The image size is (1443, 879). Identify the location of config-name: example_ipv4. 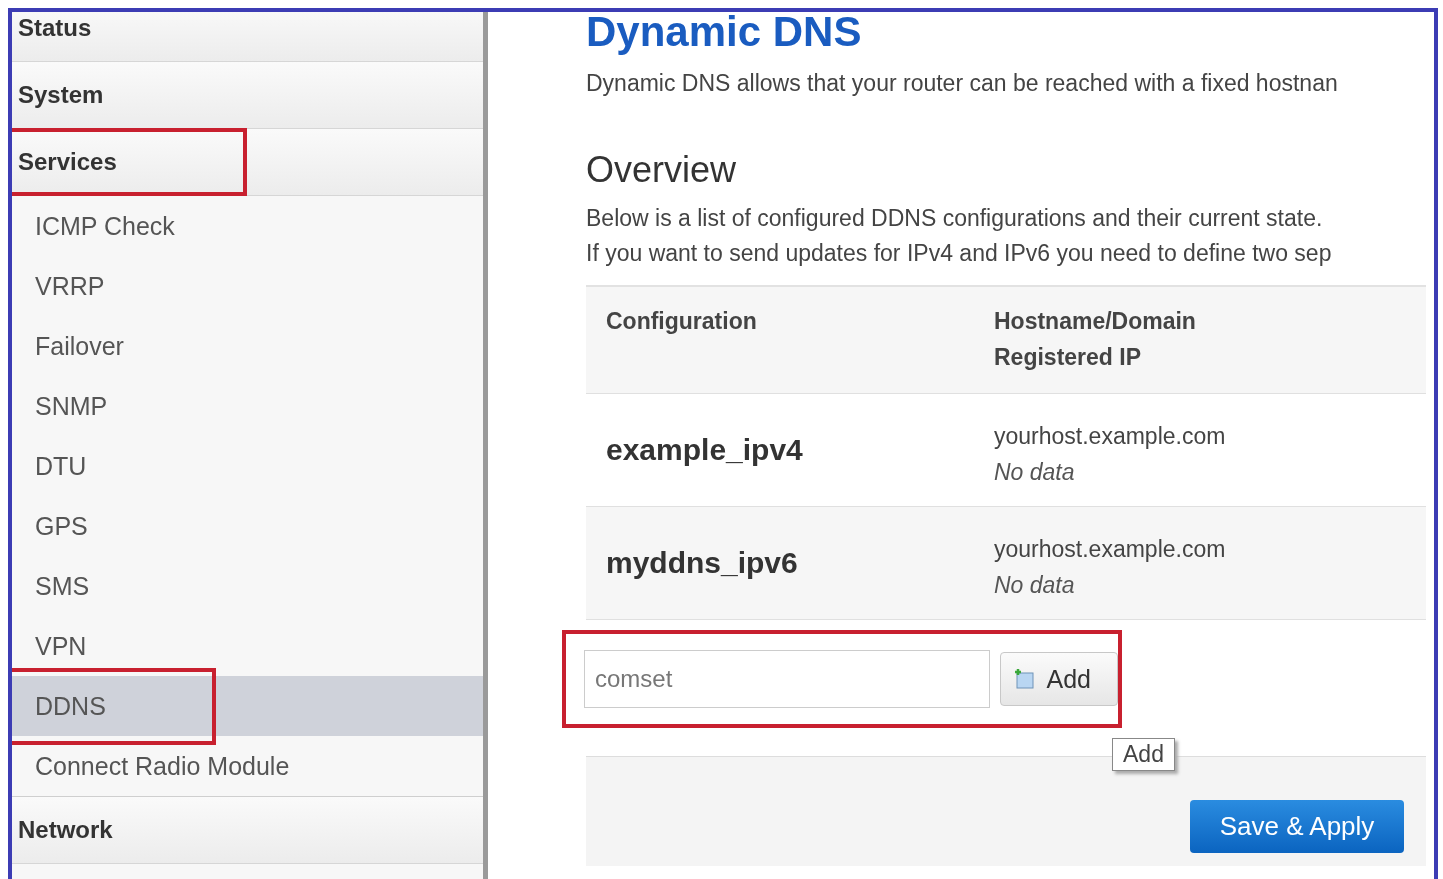
(704, 450).